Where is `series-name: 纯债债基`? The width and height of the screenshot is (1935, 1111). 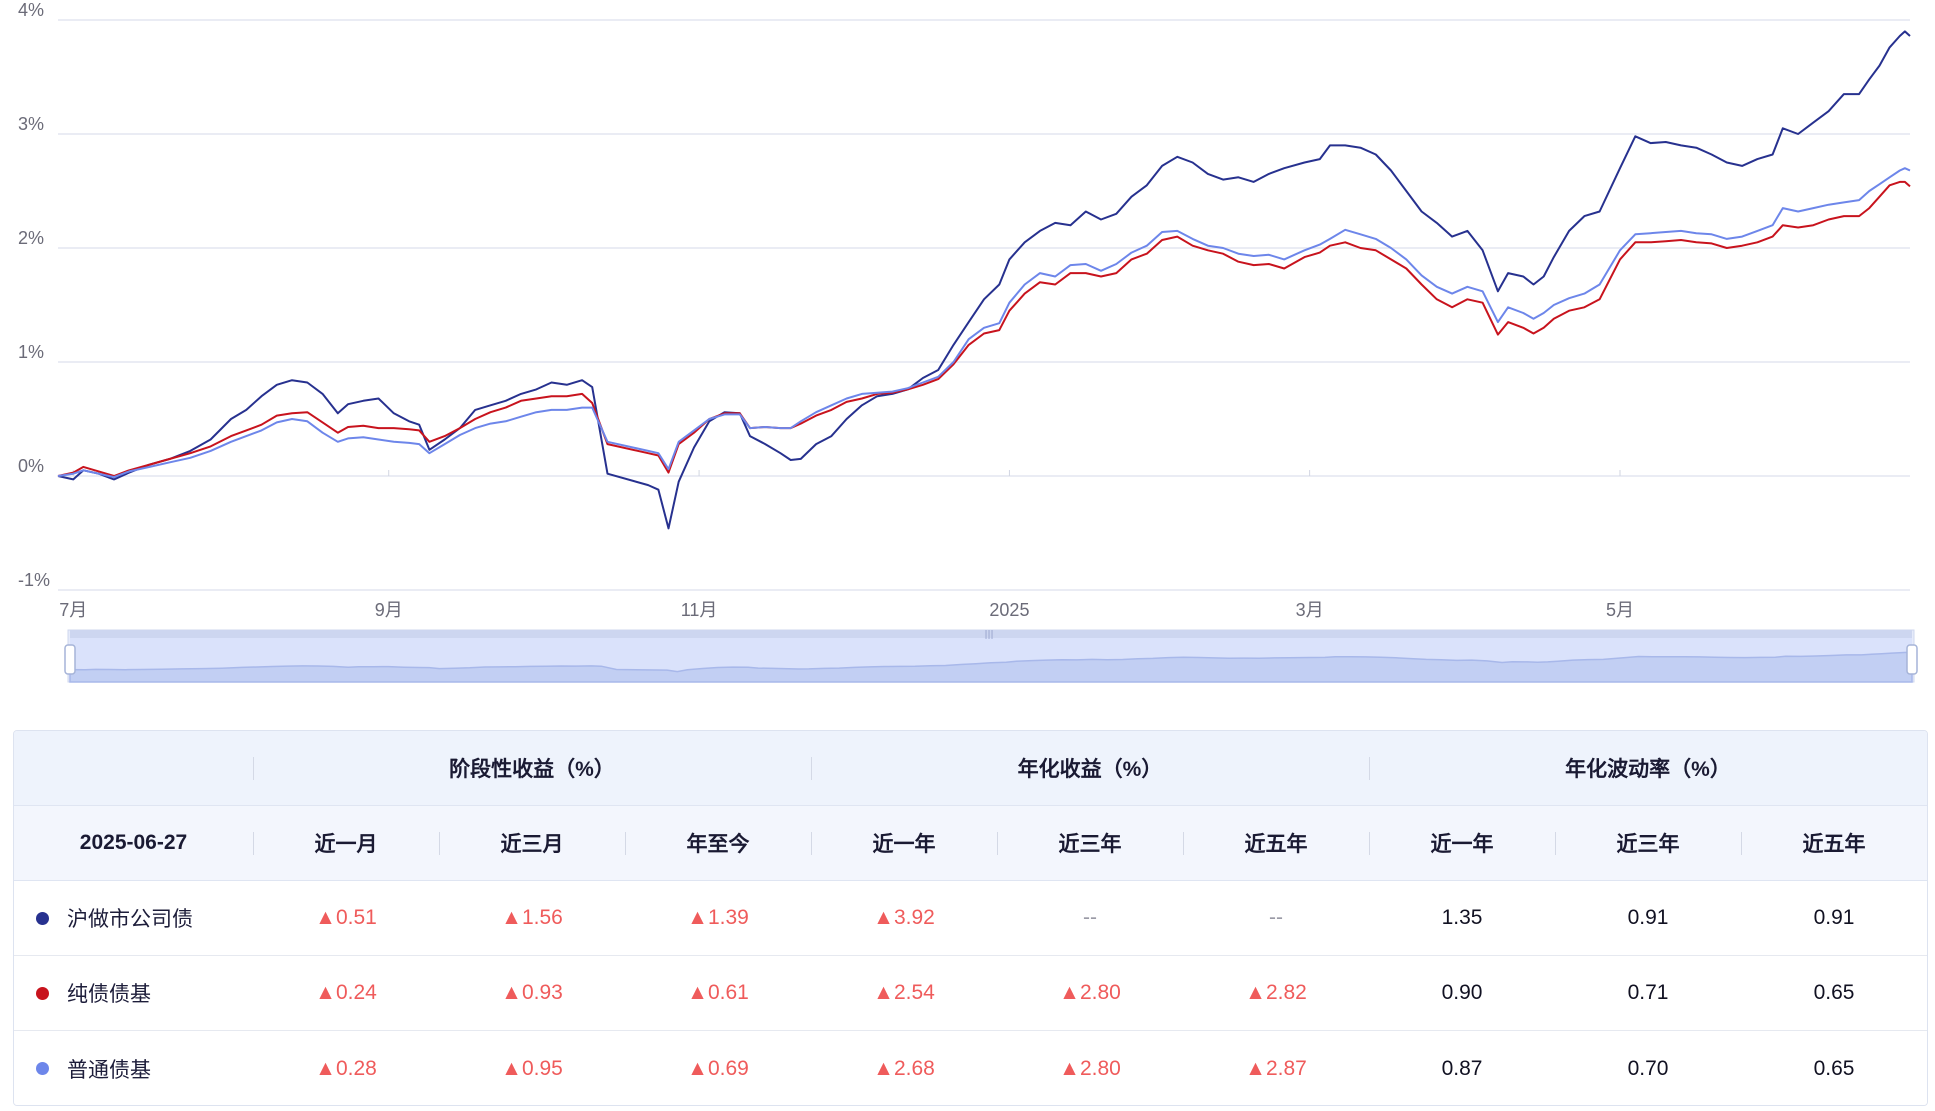 series-name: 纯债债基 is located at coordinates (109, 993).